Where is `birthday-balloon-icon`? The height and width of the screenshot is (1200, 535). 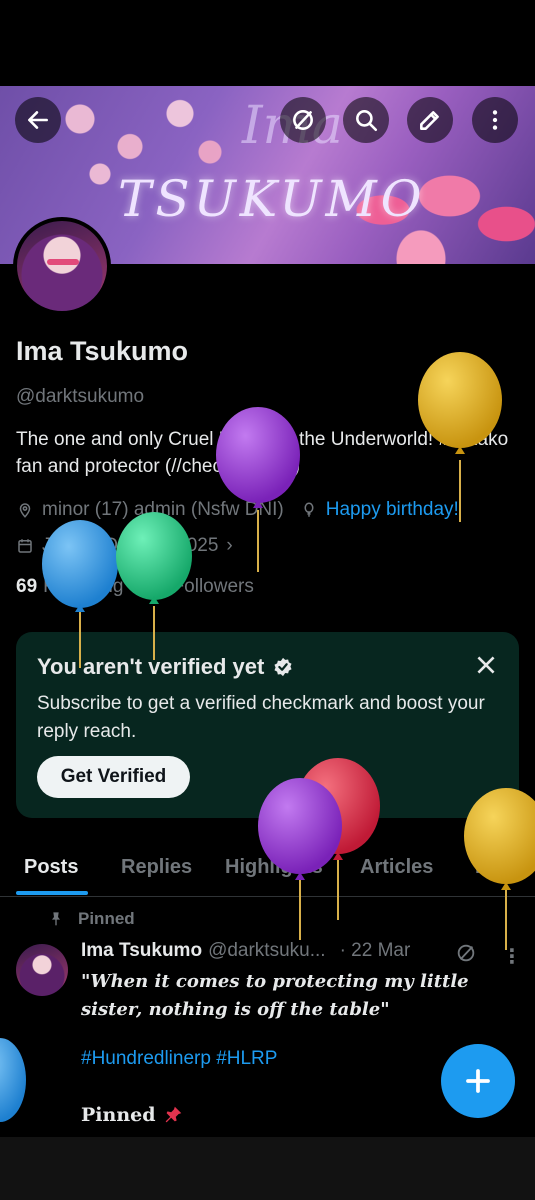 birthday-balloon-icon is located at coordinates (309, 509).